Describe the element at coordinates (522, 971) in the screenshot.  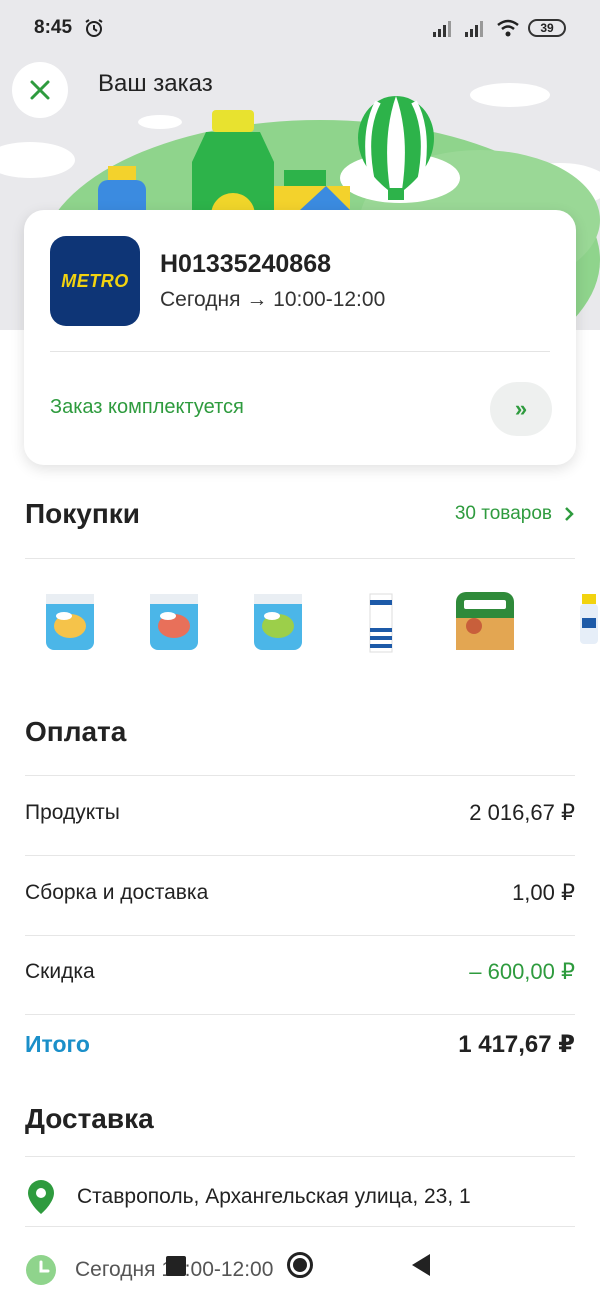
I see `payment-row-value: – 600,00 ₽` at that location.